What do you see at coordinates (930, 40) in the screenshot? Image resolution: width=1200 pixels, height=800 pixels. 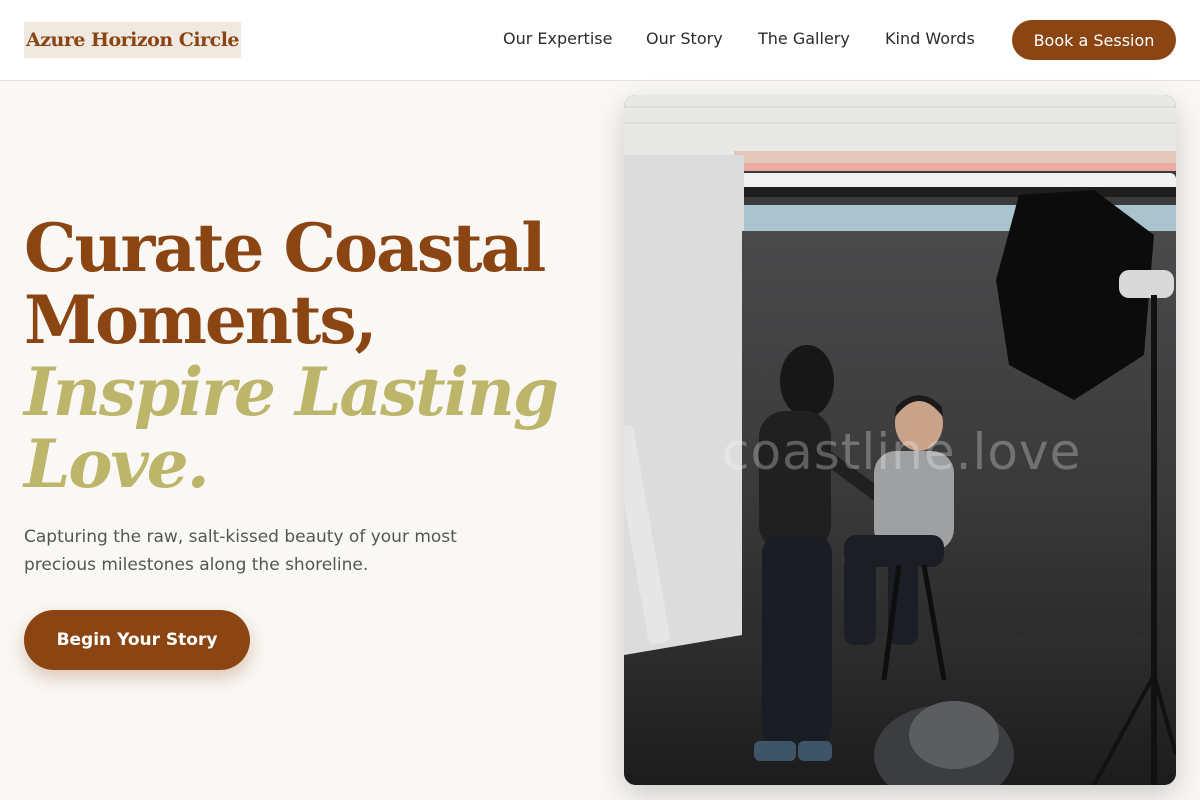 I see `nav-link-kind-words: Kind Words` at bounding box center [930, 40].